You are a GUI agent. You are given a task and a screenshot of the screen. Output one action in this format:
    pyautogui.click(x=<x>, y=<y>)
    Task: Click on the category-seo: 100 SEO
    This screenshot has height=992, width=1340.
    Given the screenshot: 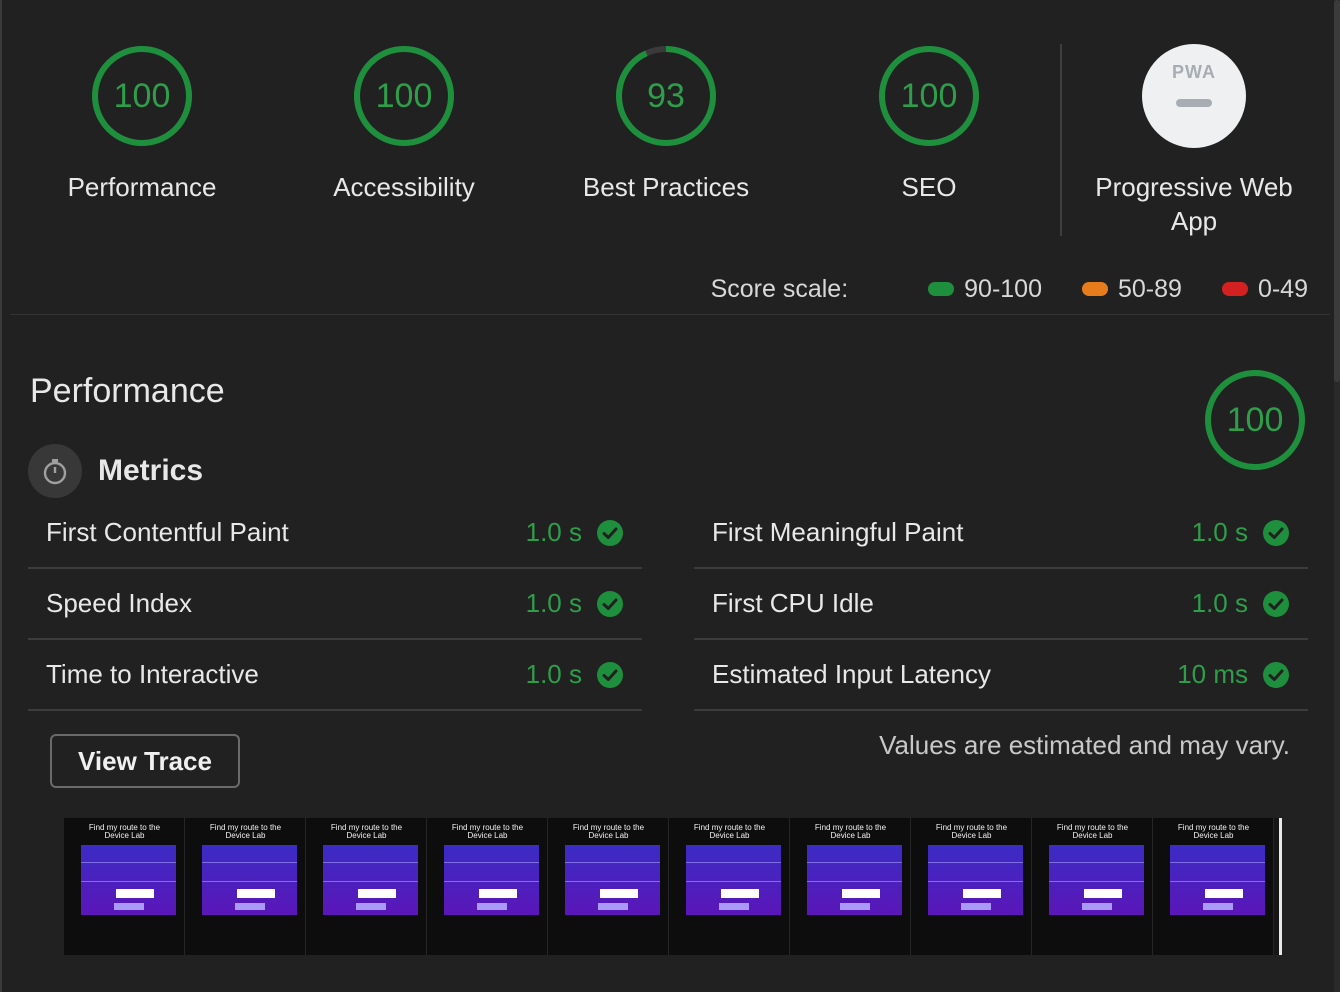 What is the action you would take?
    pyautogui.click(x=929, y=124)
    